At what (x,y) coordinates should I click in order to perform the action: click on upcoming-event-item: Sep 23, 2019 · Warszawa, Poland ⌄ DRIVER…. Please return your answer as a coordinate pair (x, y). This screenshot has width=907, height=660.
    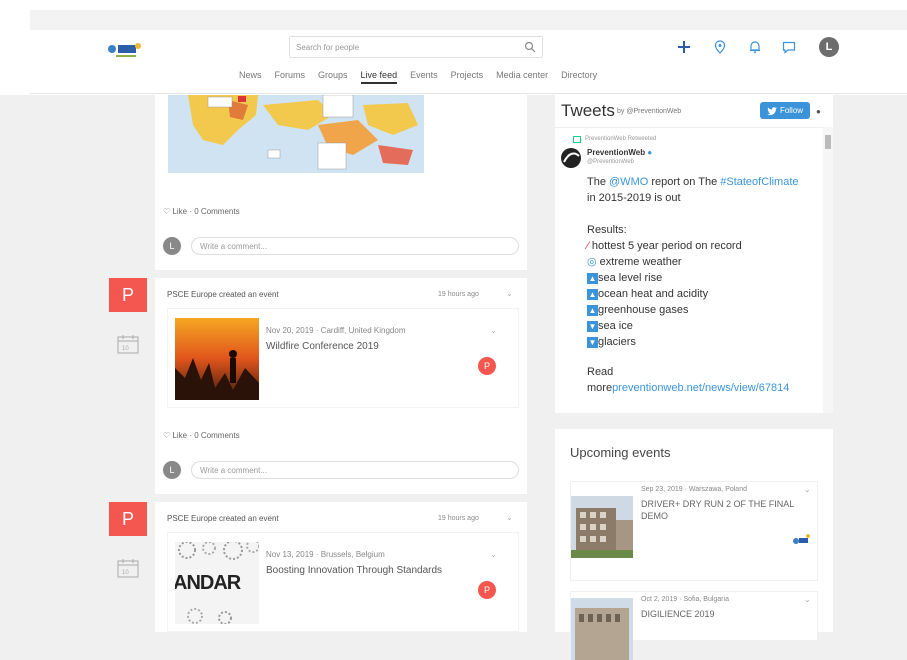
    Looking at the image, I should click on (694, 531).